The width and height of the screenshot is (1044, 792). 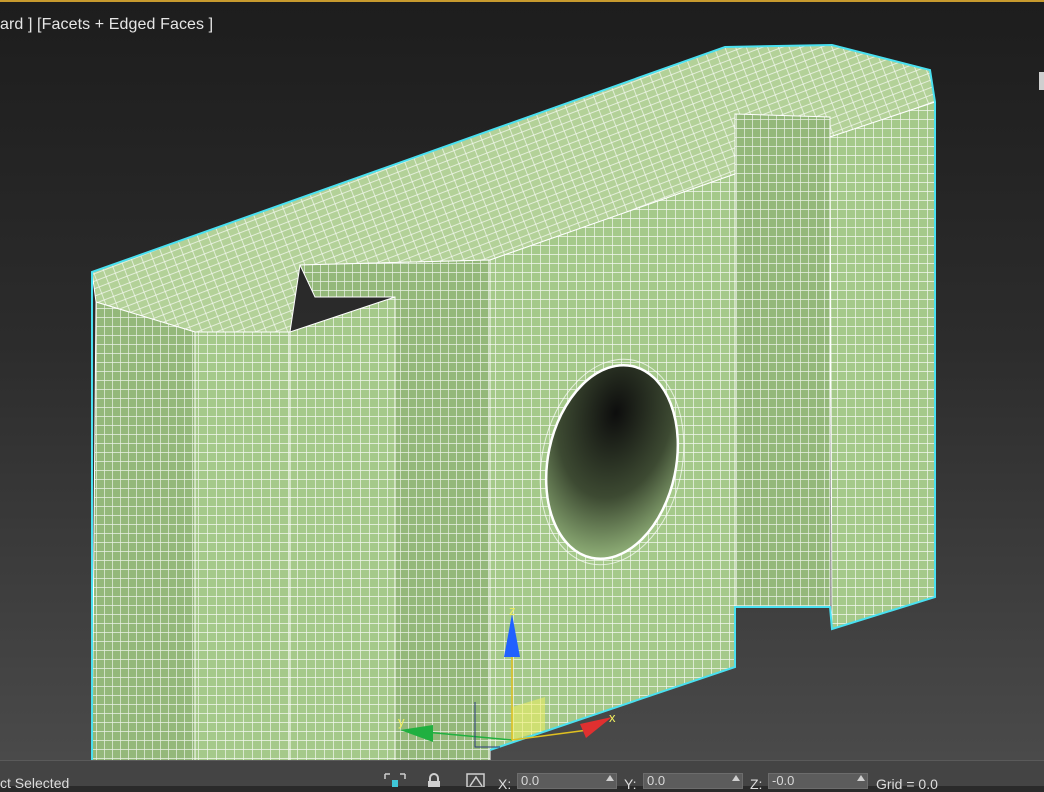 I want to click on mesh-right-slot-face, so click(x=782, y=360).